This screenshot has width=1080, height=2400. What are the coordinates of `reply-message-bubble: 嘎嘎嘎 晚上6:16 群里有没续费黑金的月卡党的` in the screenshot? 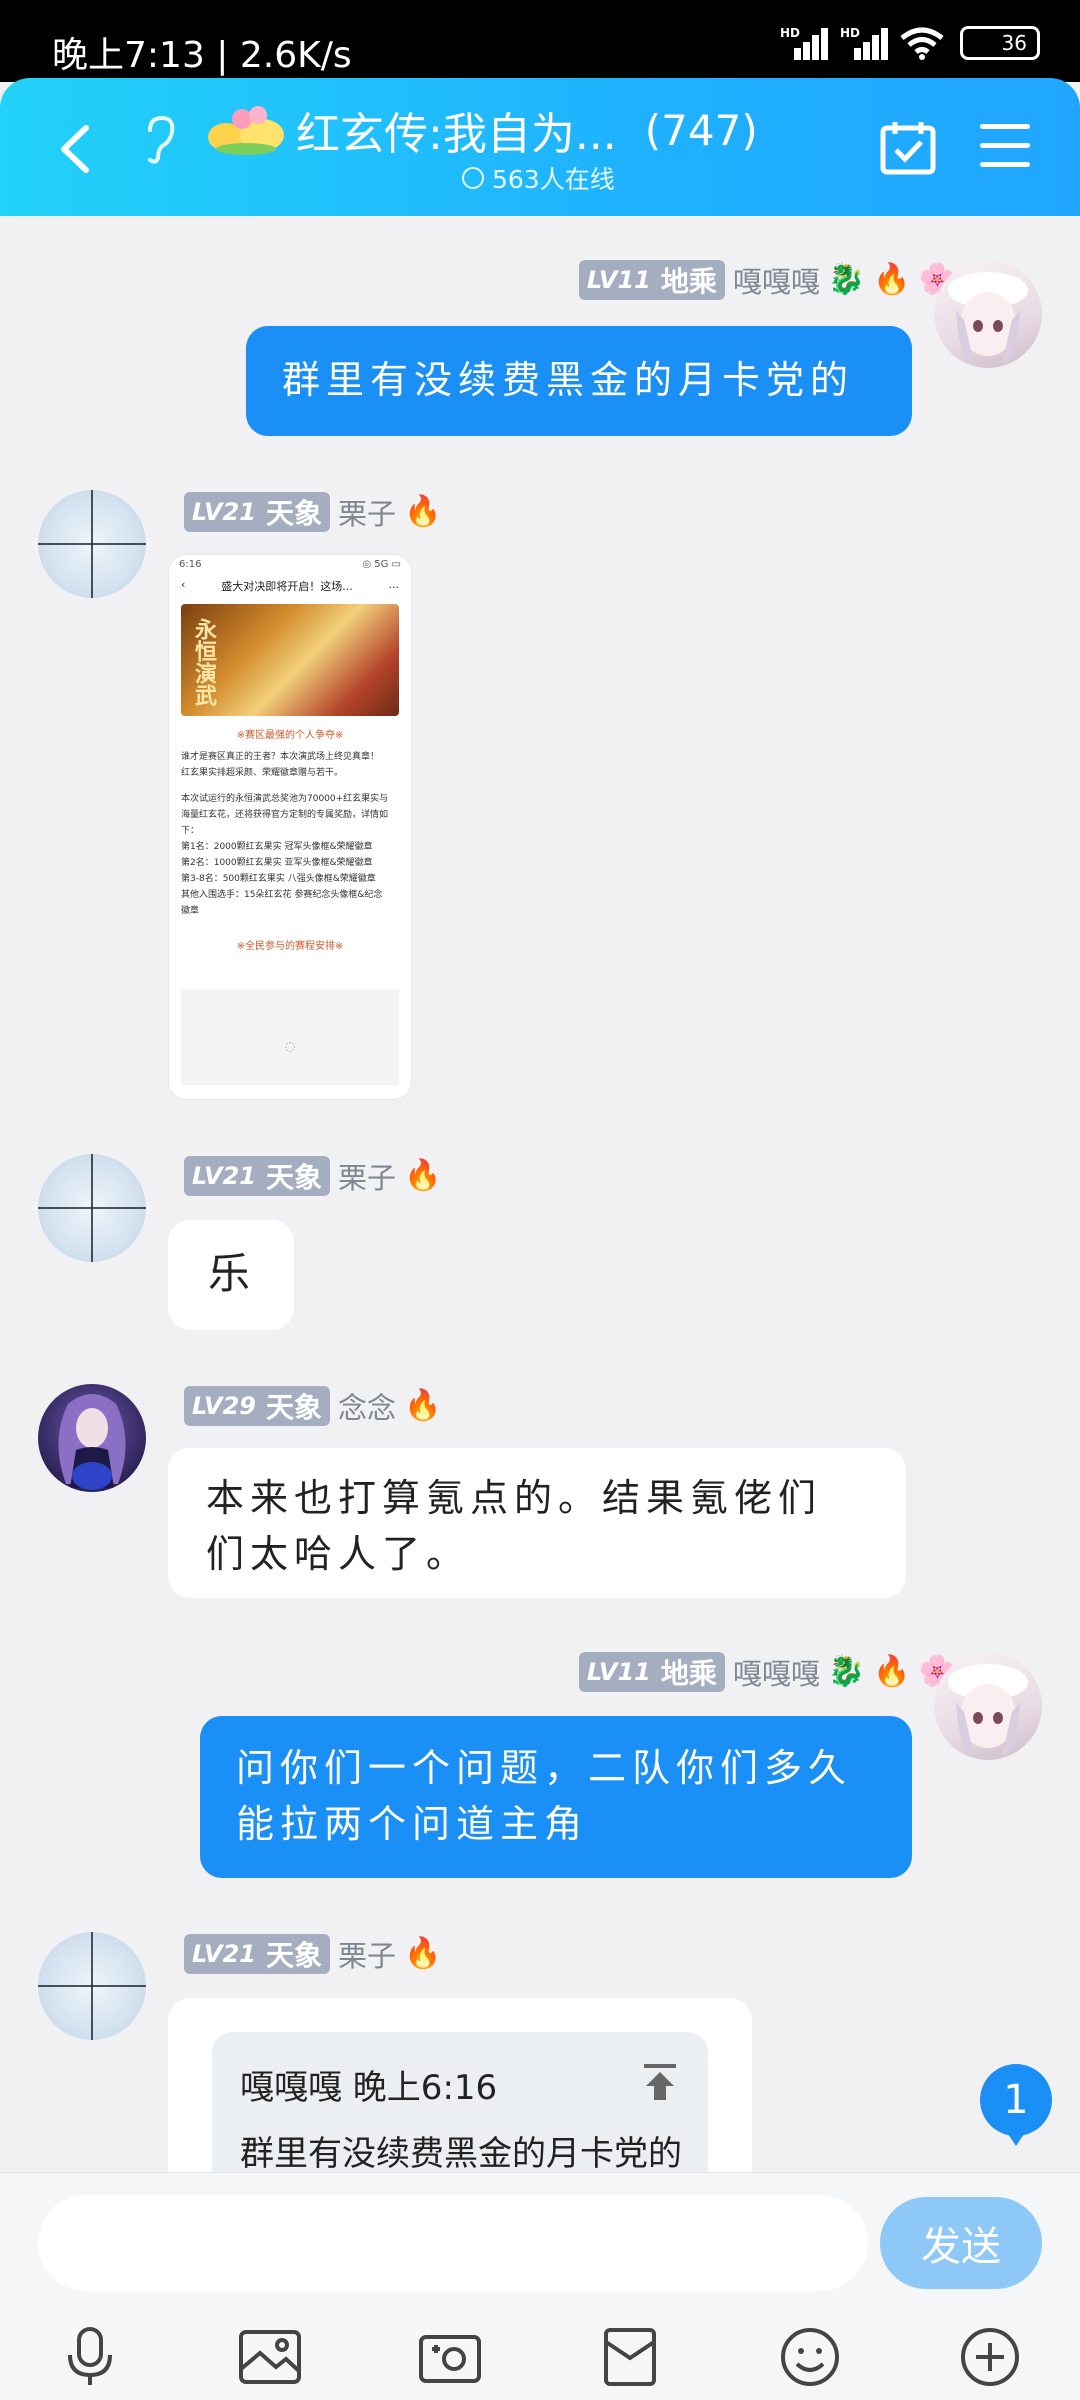 It's located at (460, 2085).